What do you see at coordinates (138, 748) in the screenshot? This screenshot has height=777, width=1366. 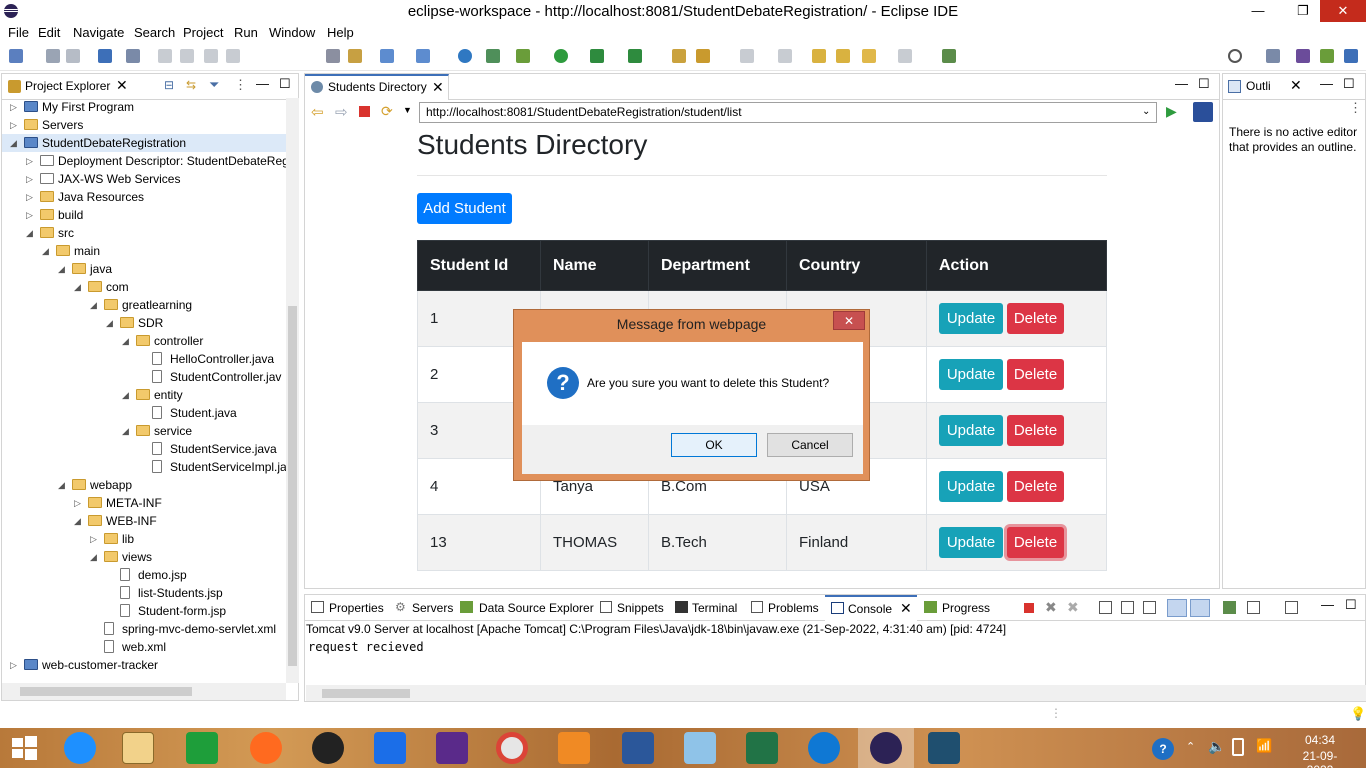 I see `file-explorer-icon` at bounding box center [138, 748].